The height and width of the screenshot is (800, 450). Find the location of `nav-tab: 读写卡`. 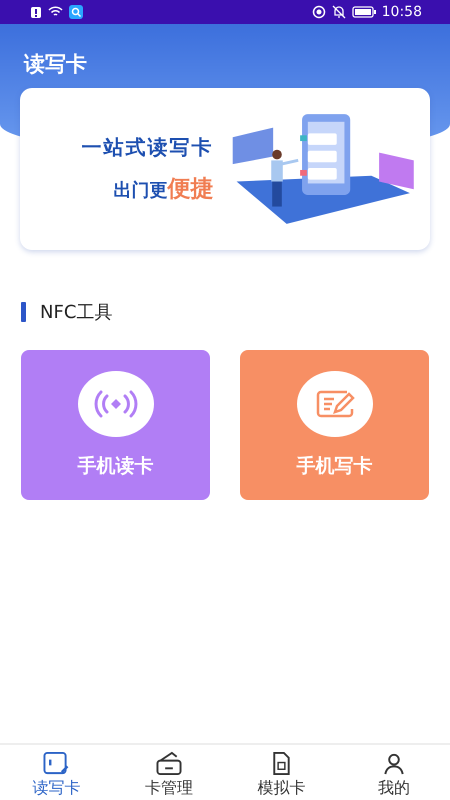

nav-tab: 读写卡 is located at coordinates (56, 772).